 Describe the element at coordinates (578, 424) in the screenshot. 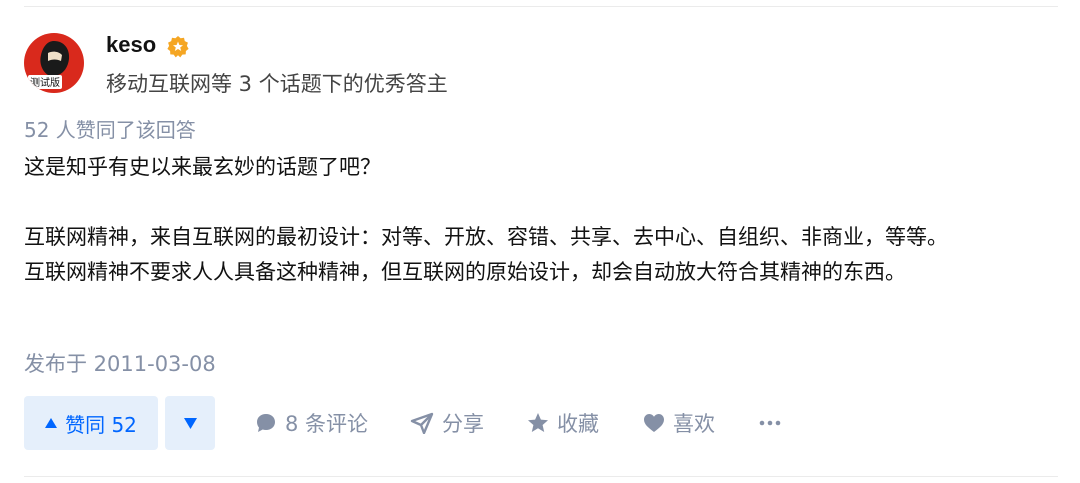

I see `collect-label: 收藏` at that location.